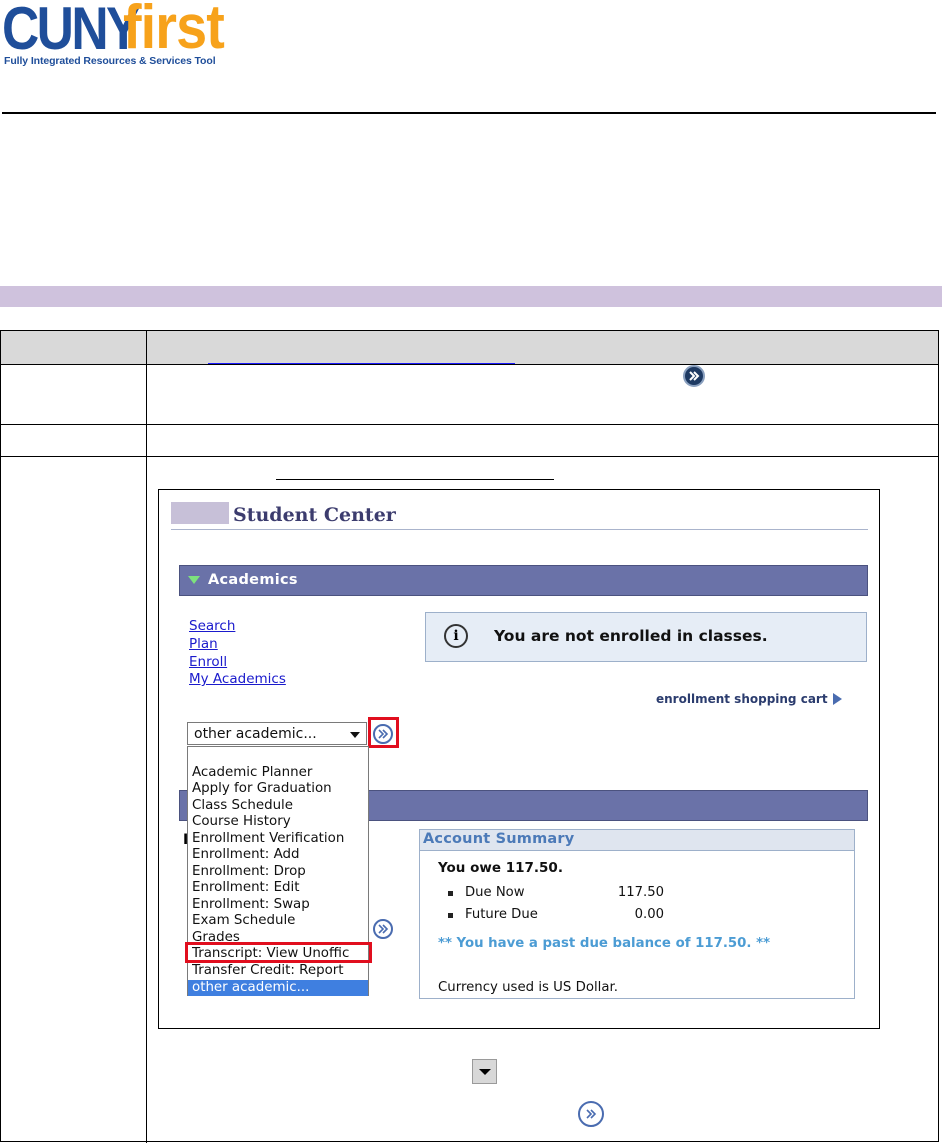 The image size is (942, 1143). Describe the element at coordinates (501, 914) in the screenshot. I see `future-due-label: Future Due` at that location.